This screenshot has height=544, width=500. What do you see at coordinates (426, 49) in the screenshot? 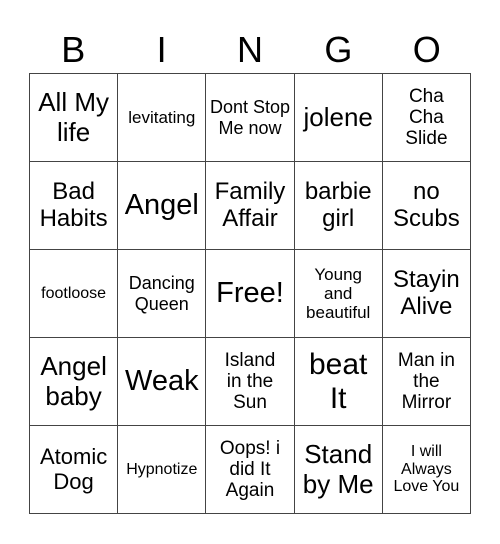
I see `header-letter-o: O` at bounding box center [426, 49].